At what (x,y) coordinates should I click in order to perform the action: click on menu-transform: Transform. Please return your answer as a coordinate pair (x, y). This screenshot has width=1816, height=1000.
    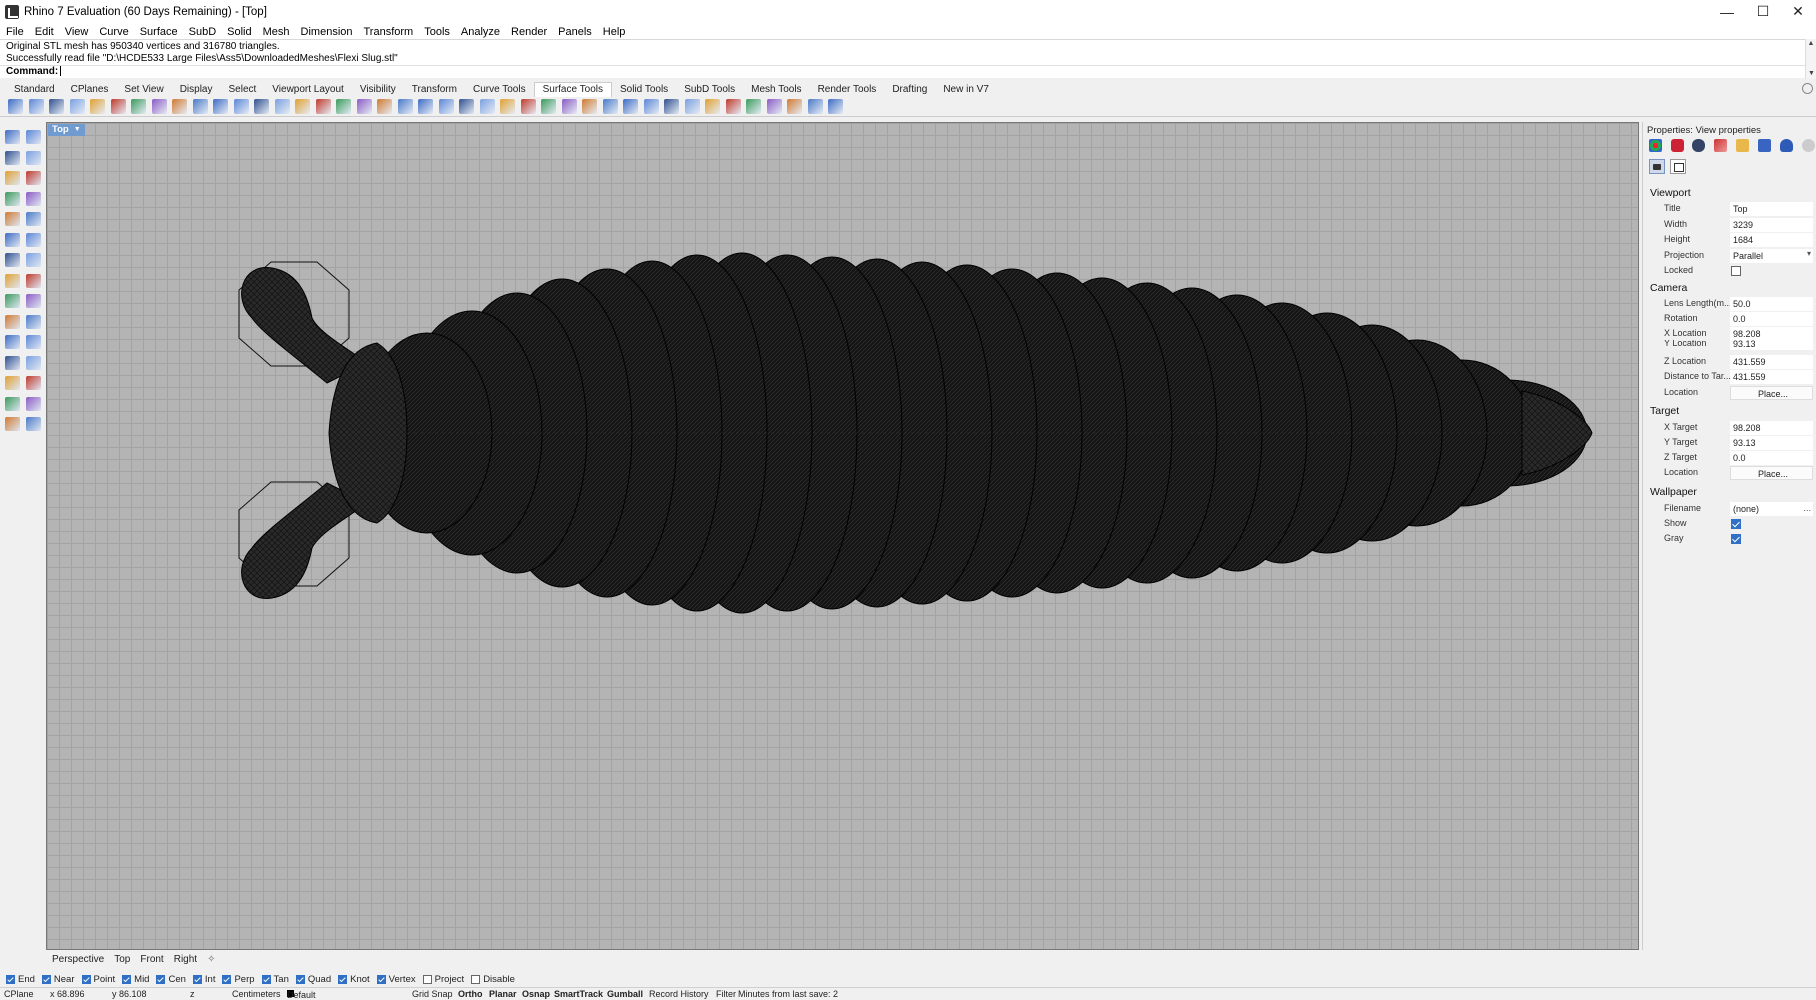
    Looking at the image, I should click on (389, 32).